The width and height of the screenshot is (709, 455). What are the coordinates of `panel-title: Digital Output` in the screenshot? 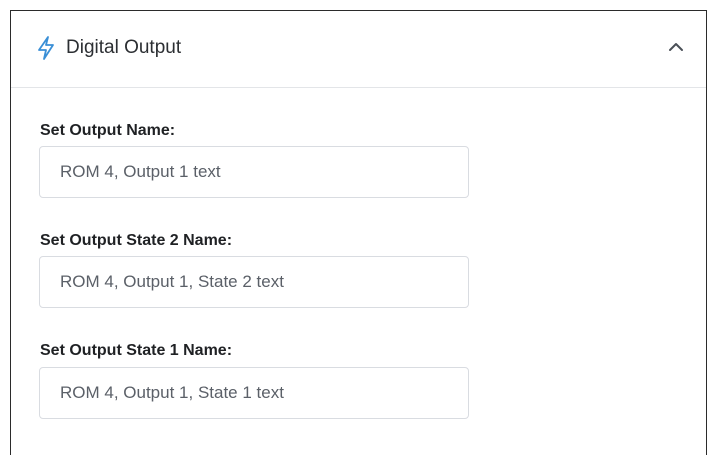 It's located at (124, 47).